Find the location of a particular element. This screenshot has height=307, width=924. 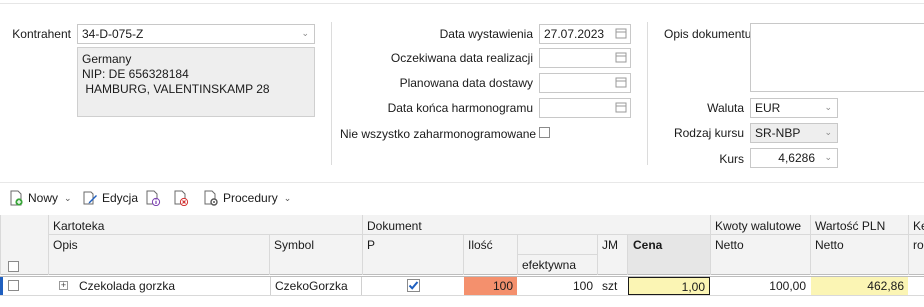

kontrahent-label: Kontrahent is located at coordinates (41, 34).